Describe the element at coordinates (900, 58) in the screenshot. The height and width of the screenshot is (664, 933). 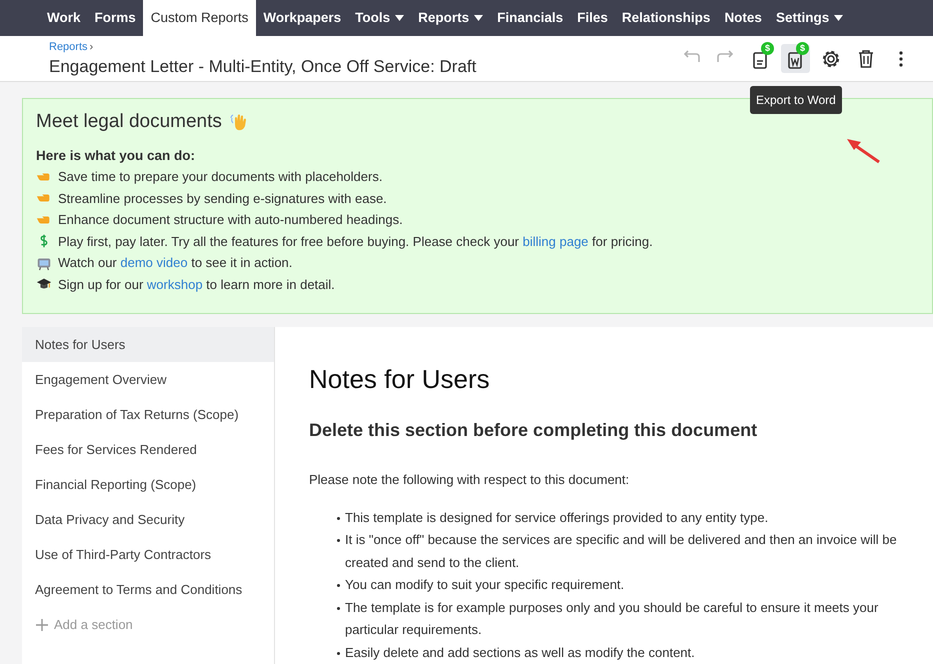
I see `more-icon` at that location.